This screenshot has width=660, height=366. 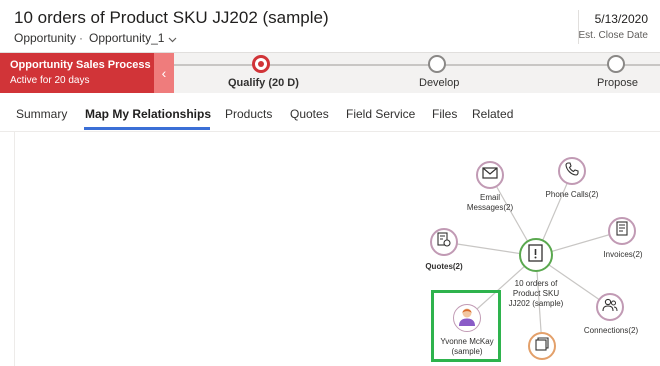 I want to click on node-email, so click(x=490, y=175).